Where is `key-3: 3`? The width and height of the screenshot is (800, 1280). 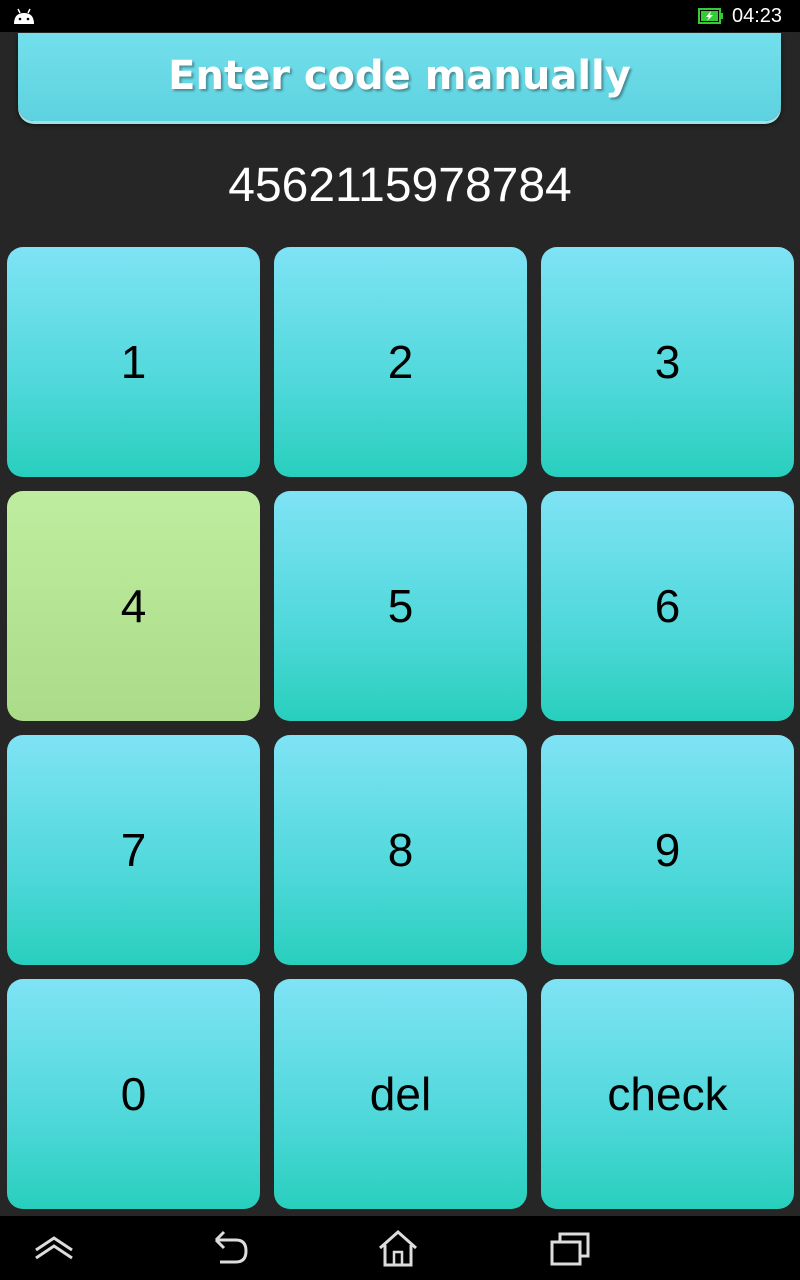 key-3: 3 is located at coordinates (667, 362).